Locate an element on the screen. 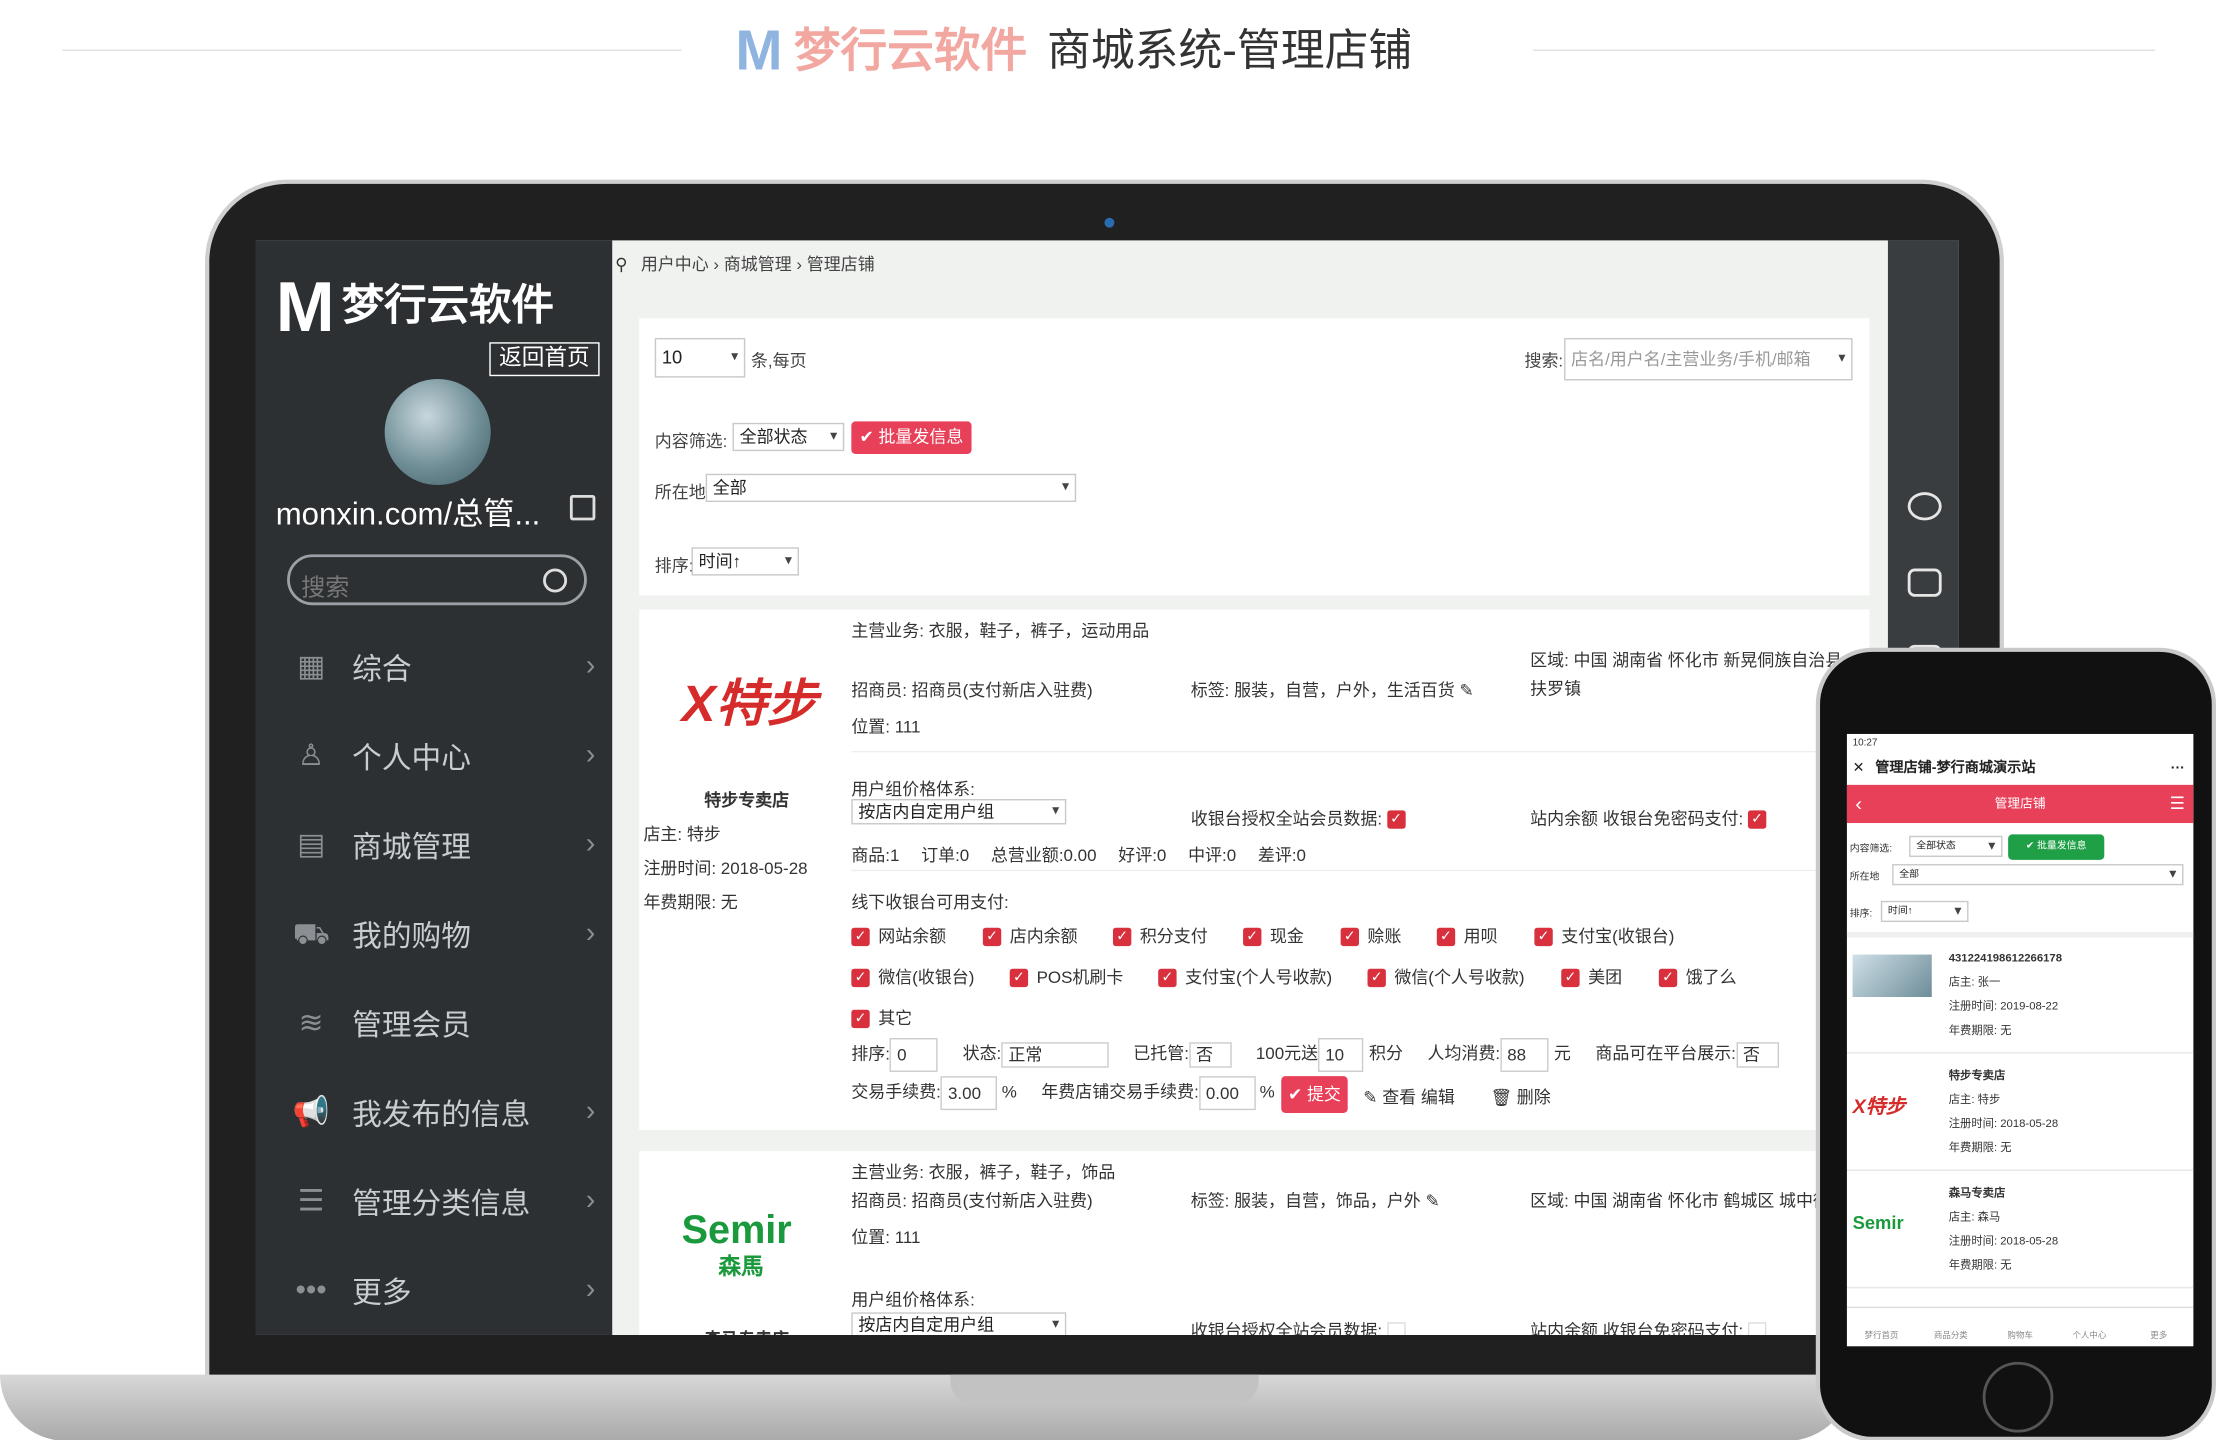 The height and width of the screenshot is (1440, 2216). store-name: 森马专卖店 is located at coordinates (746, 1330).